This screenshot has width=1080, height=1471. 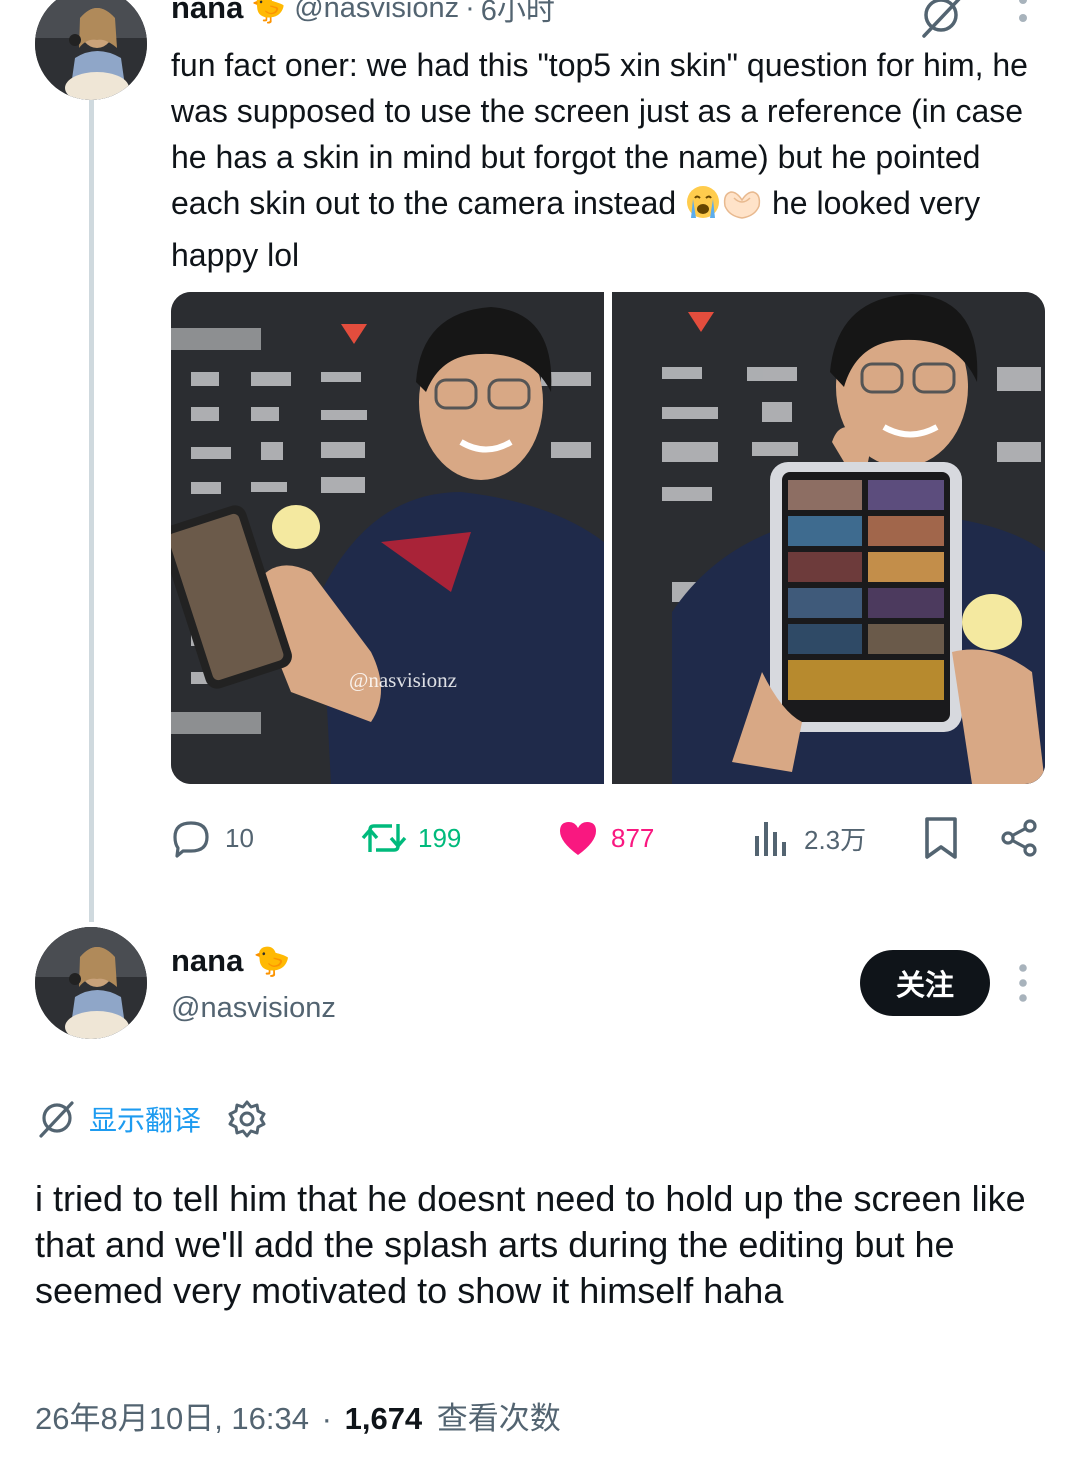 I want to click on follow-button: 关注, so click(x=925, y=983).